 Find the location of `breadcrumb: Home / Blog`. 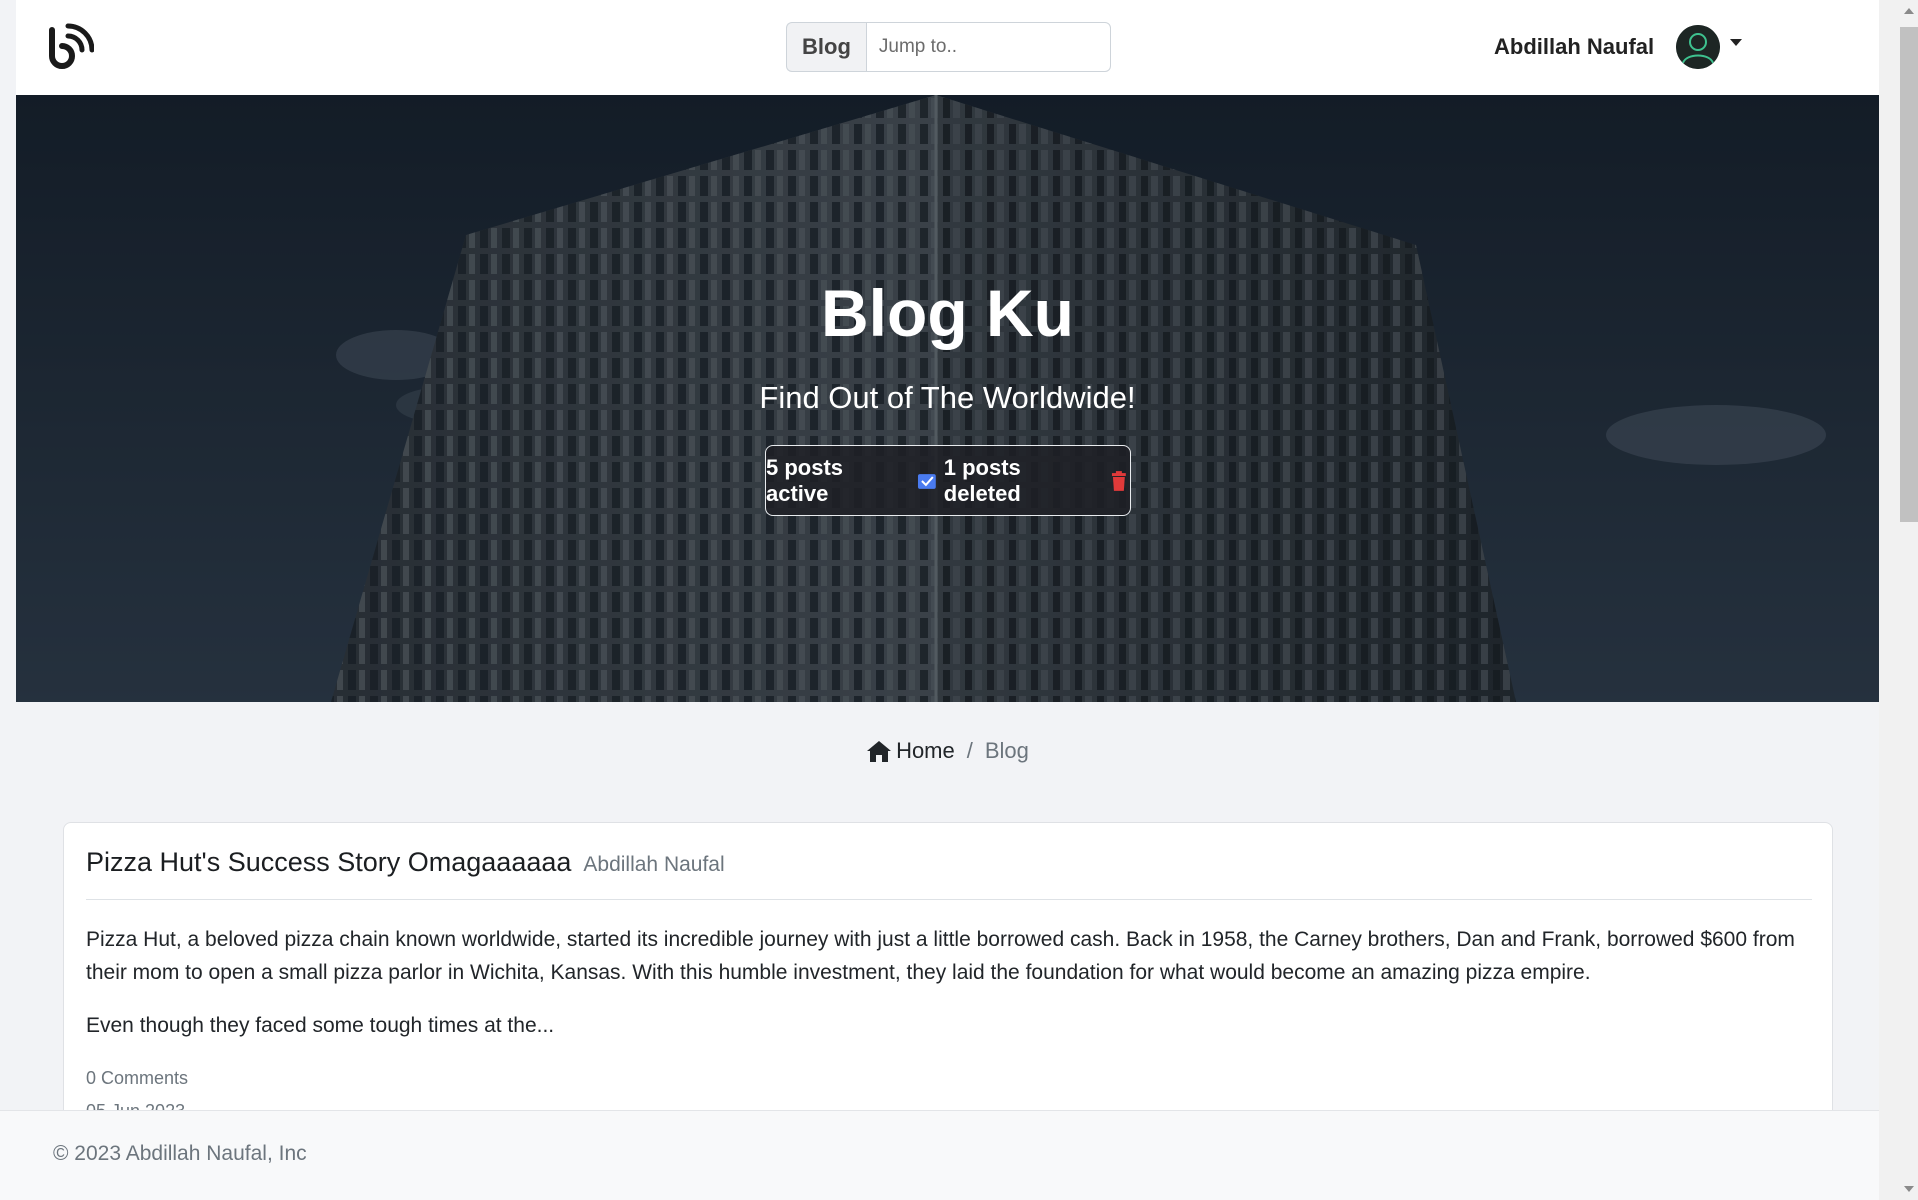

breadcrumb: Home / Blog is located at coordinates (947, 751).